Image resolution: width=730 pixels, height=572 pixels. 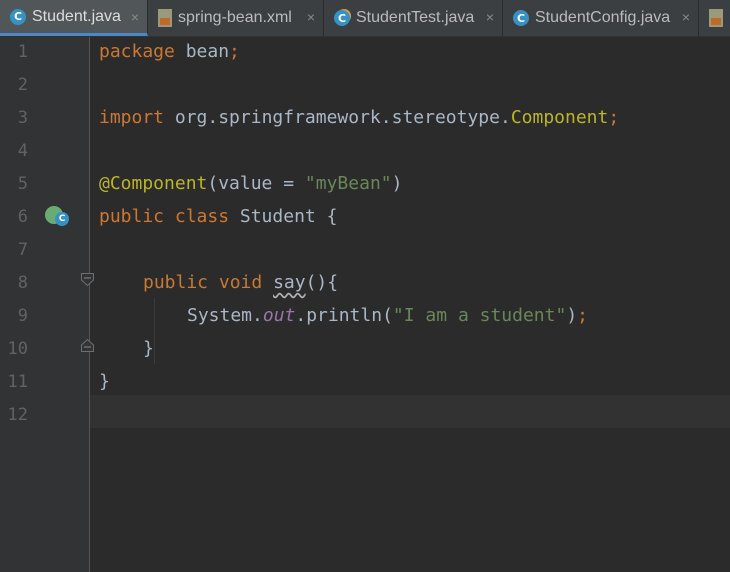 What do you see at coordinates (62, 219) in the screenshot?
I see `class-badge-icon: C` at bounding box center [62, 219].